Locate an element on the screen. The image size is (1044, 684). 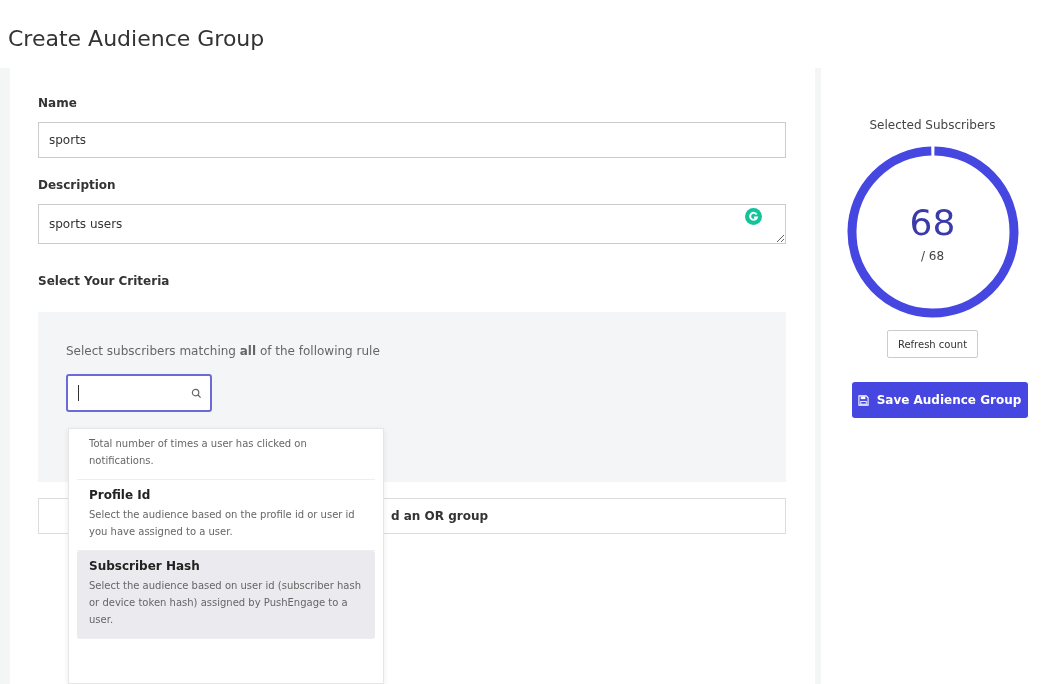
description-field: sports users is located at coordinates (412, 224).